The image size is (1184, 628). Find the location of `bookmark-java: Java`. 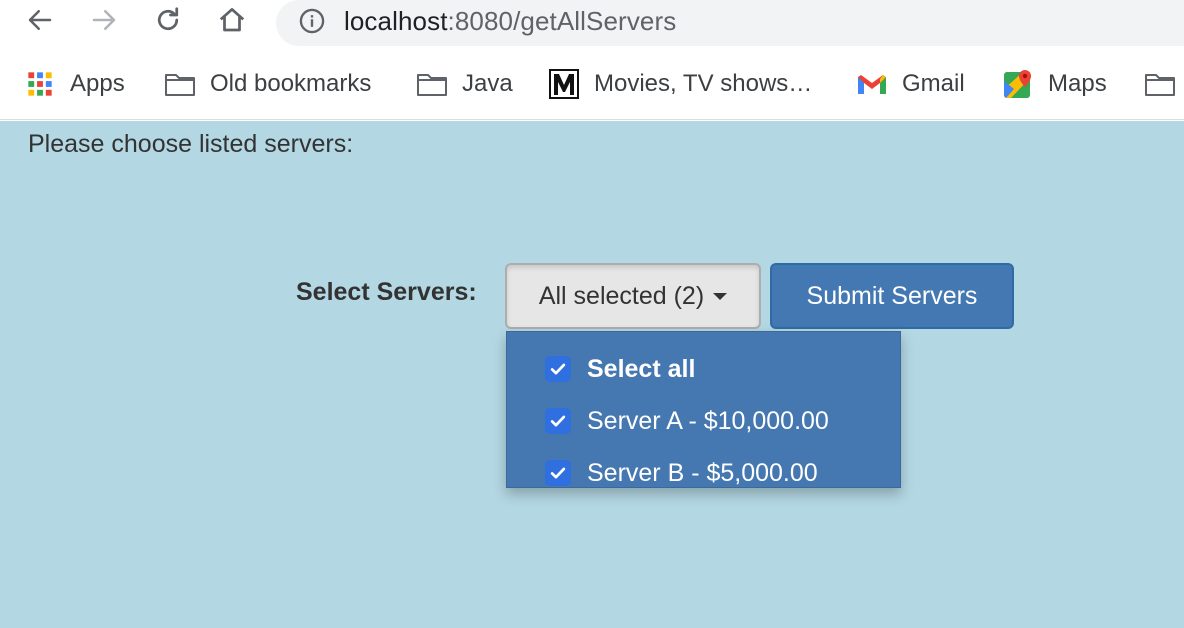

bookmark-java: Java is located at coordinates (464, 84).